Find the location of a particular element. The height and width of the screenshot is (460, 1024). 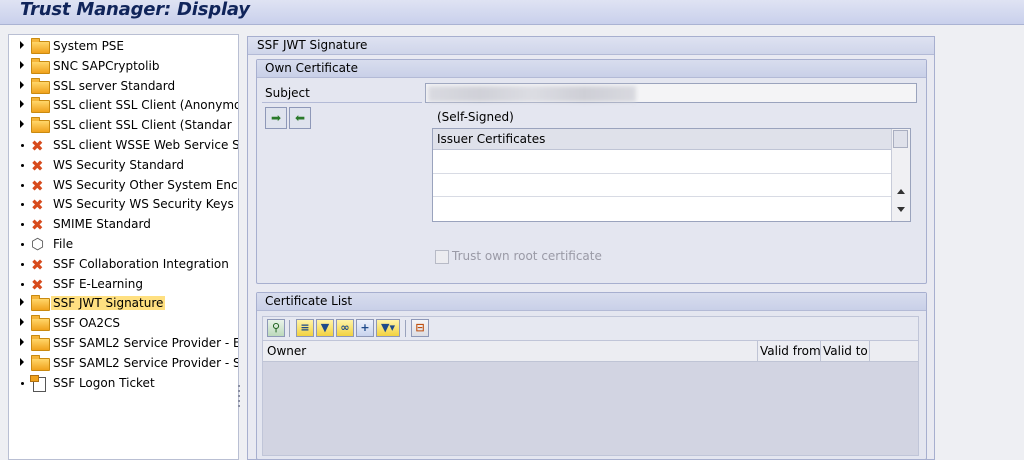

tree-item: ✖ WS Security WS Security Keys is located at coordinates (123, 204).